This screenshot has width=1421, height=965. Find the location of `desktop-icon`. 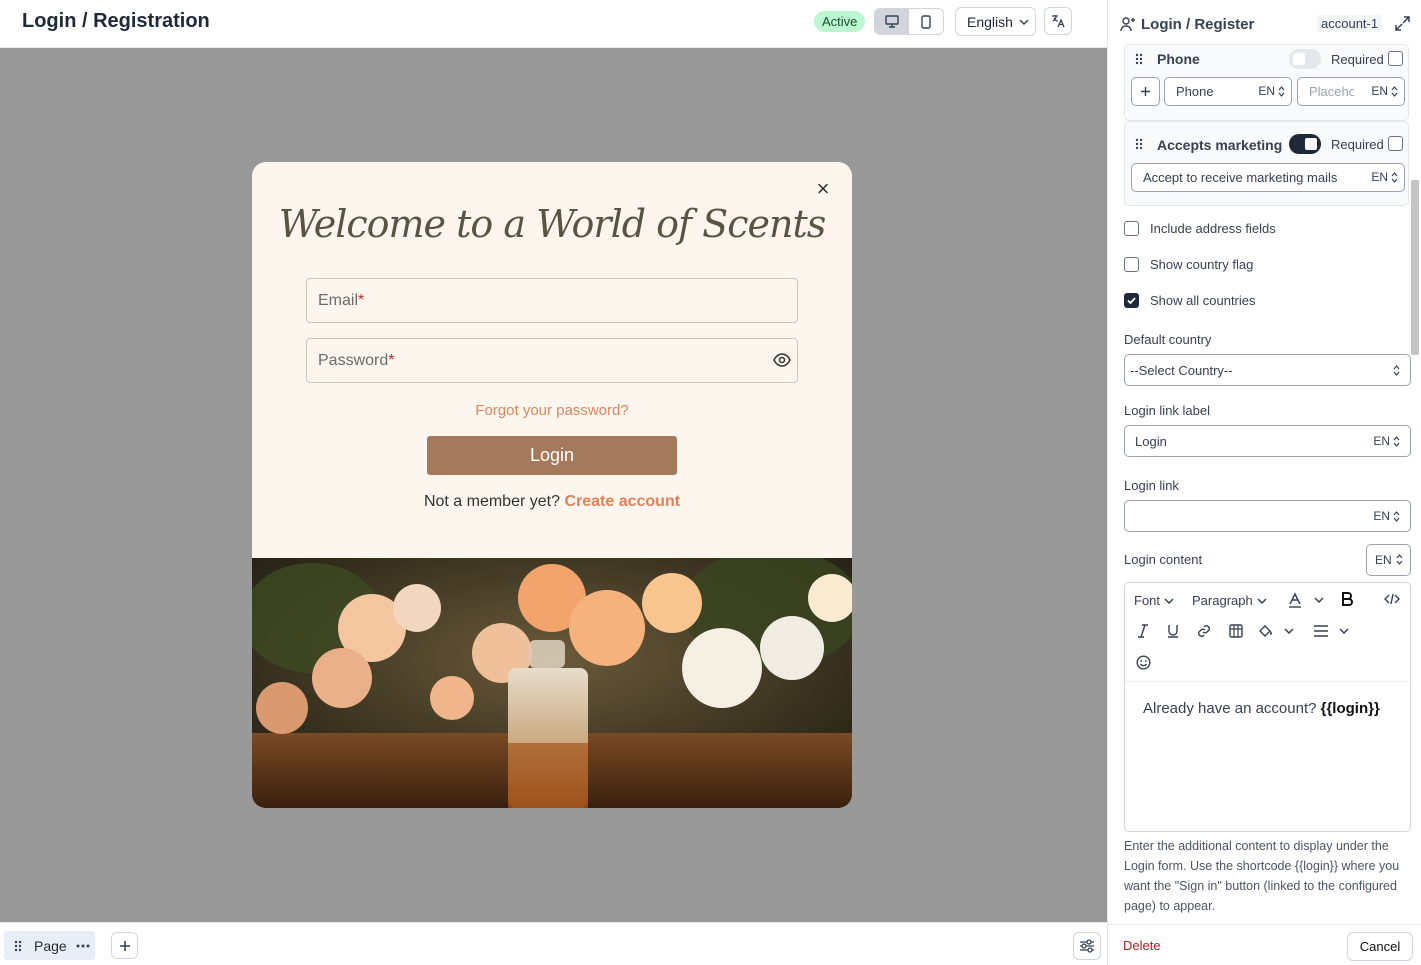

desktop-icon is located at coordinates (892, 21).